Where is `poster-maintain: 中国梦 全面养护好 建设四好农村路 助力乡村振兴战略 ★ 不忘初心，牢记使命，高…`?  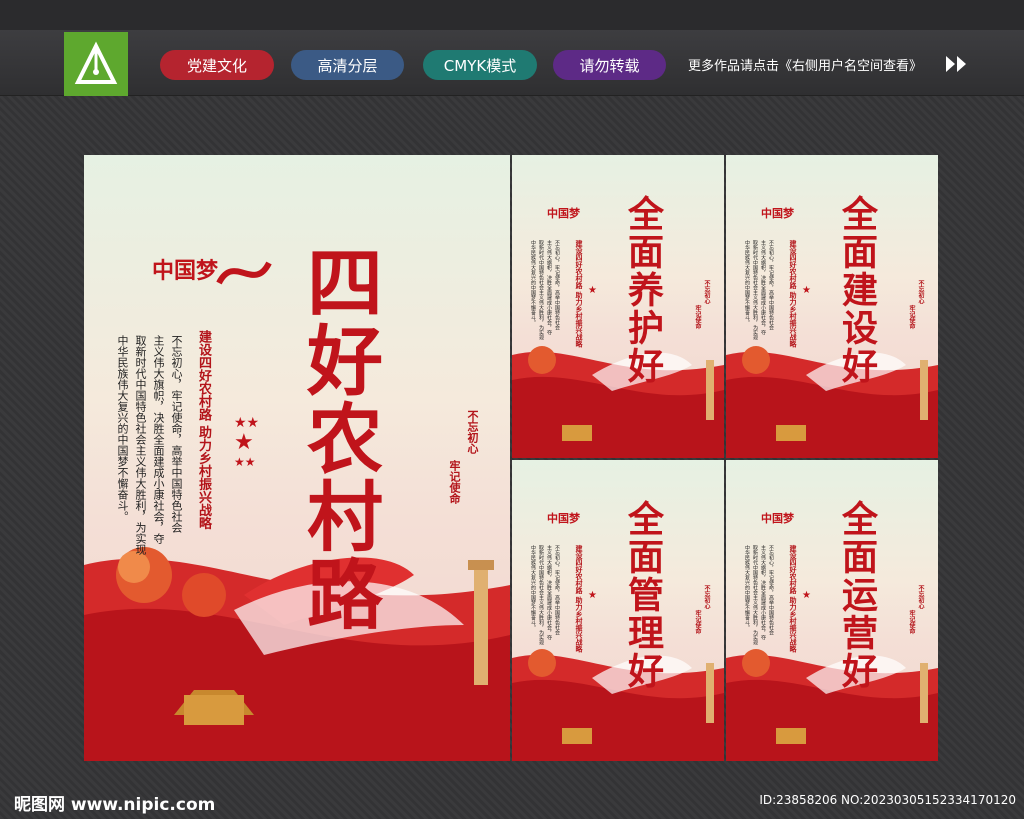 poster-maintain: 中国梦 全面养护好 建设四好农村路 助力乡村振兴战略 ★ 不忘初心，牢记使命，高… is located at coordinates (618, 306).